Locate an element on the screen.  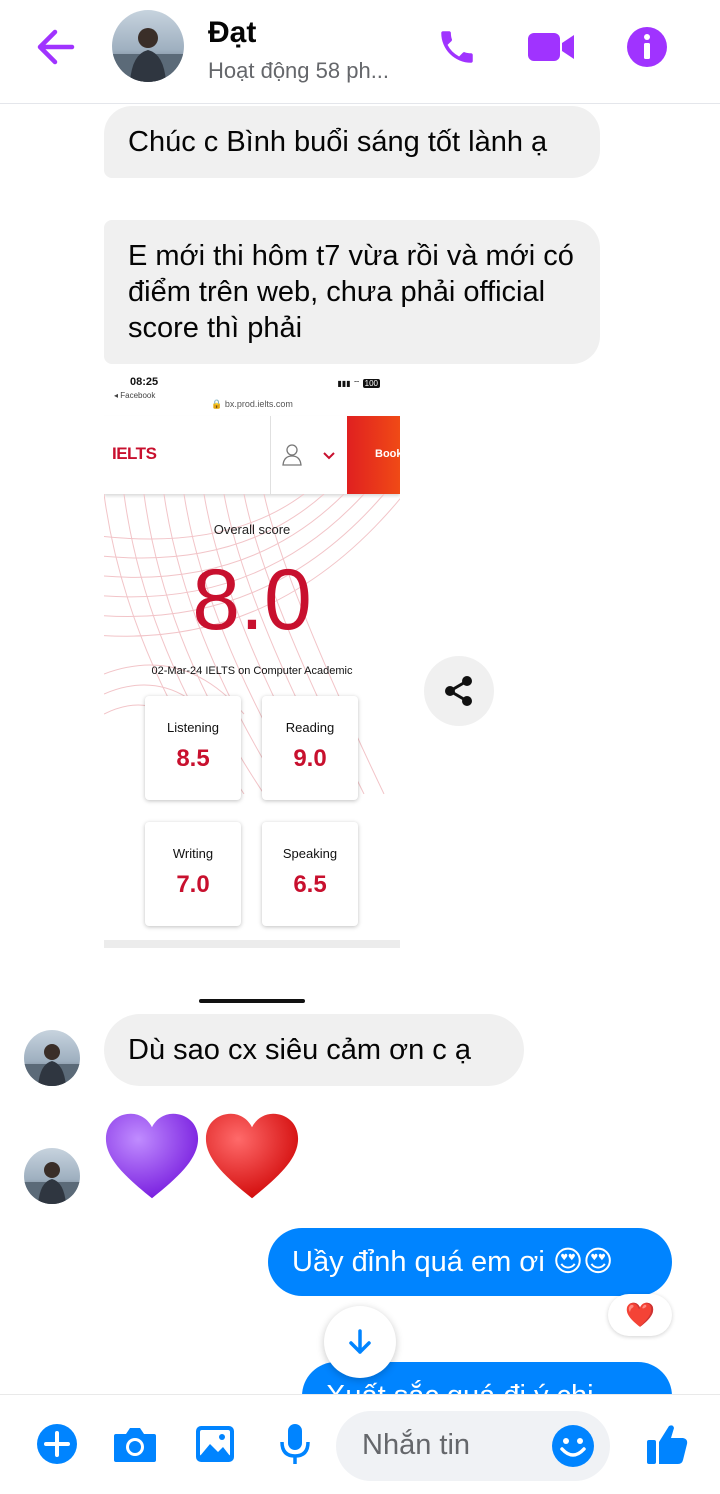
test-info: 02-Mar-24 IELTS on Computer Academic is located at coordinates (252, 671).